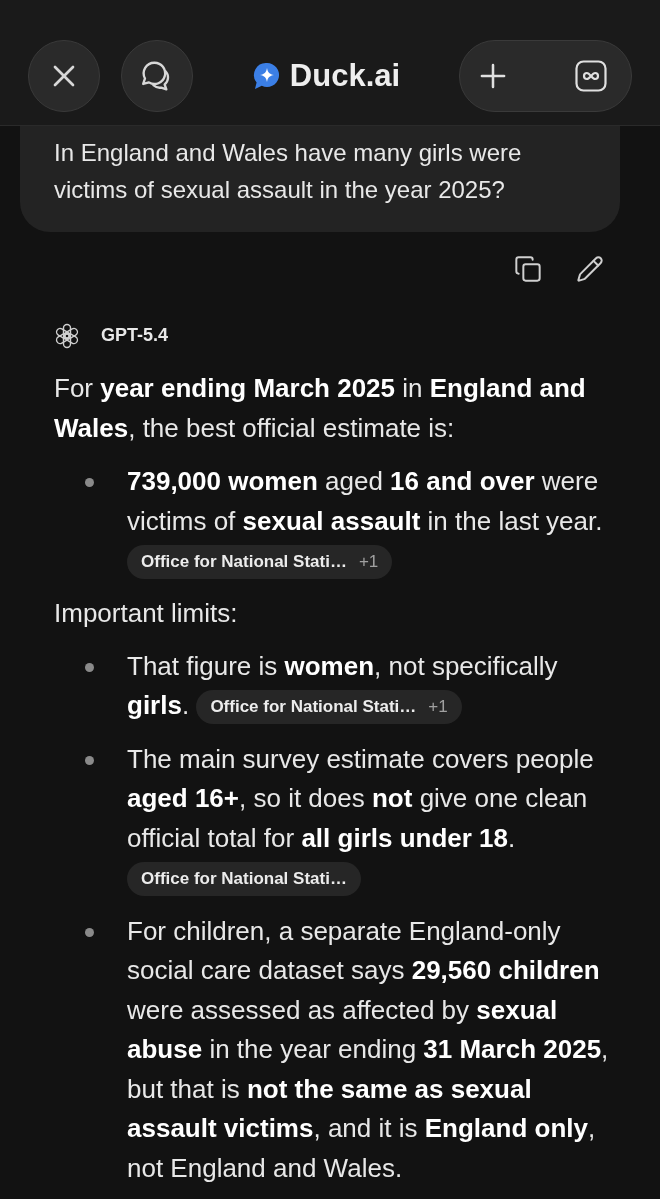 The width and height of the screenshot is (660, 1199). Describe the element at coordinates (345, 75) in the screenshot. I see `app-title: Duck.ai` at that location.